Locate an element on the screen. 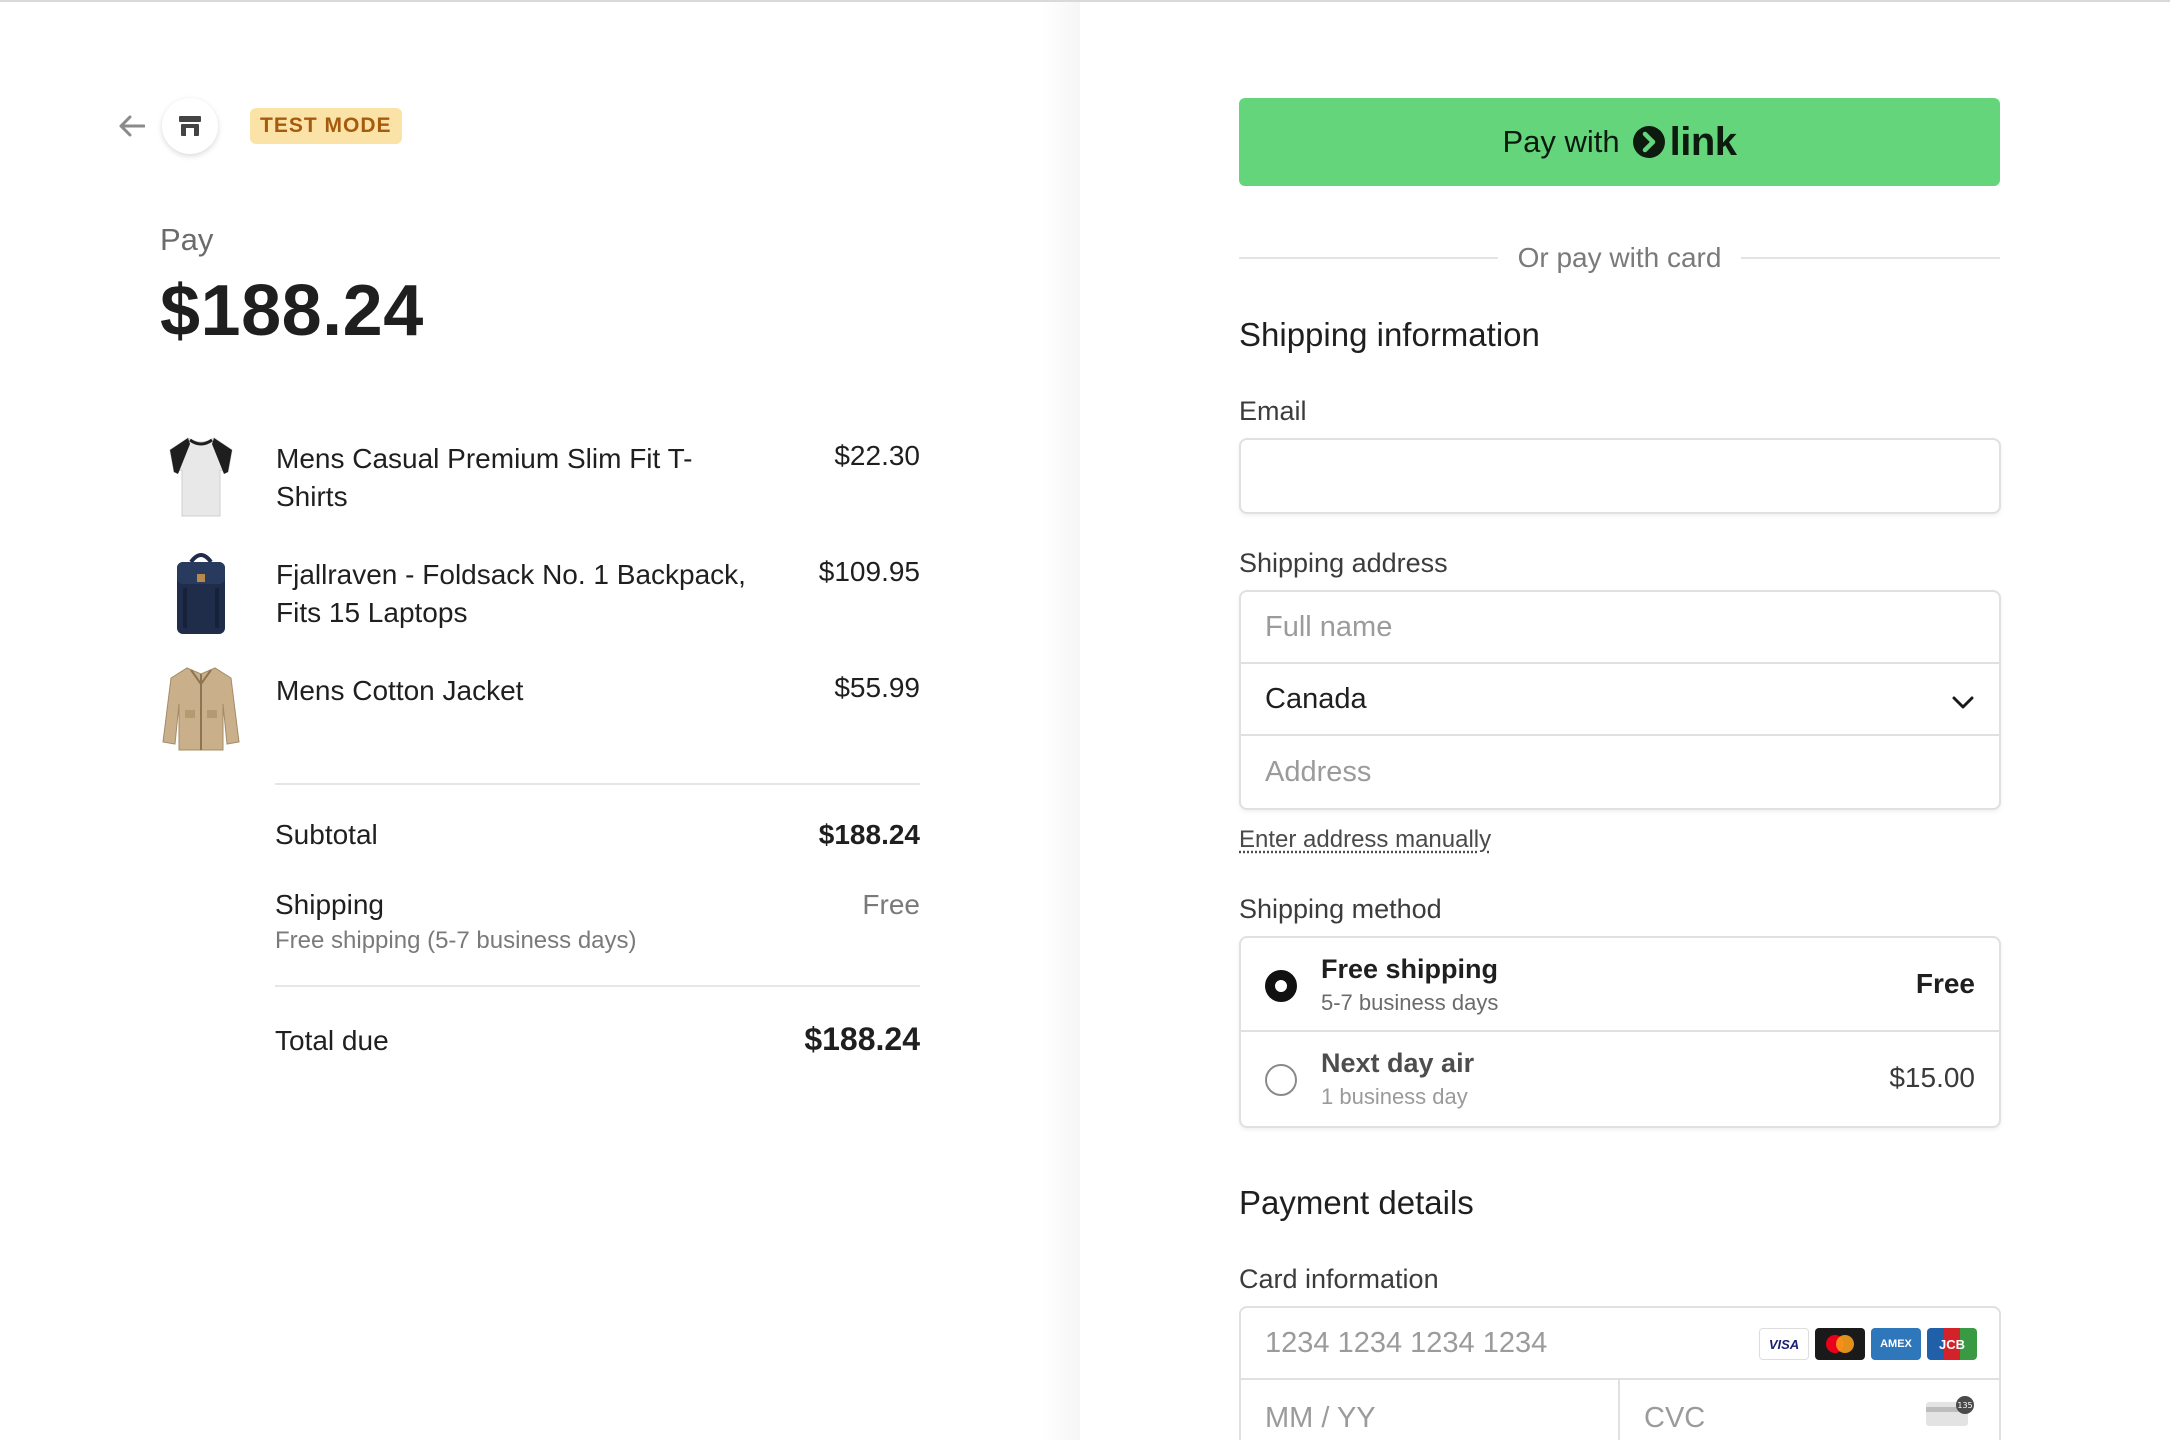 The height and width of the screenshot is (1440, 2170). country-value: Canada is located at coordinates (1316, 698).